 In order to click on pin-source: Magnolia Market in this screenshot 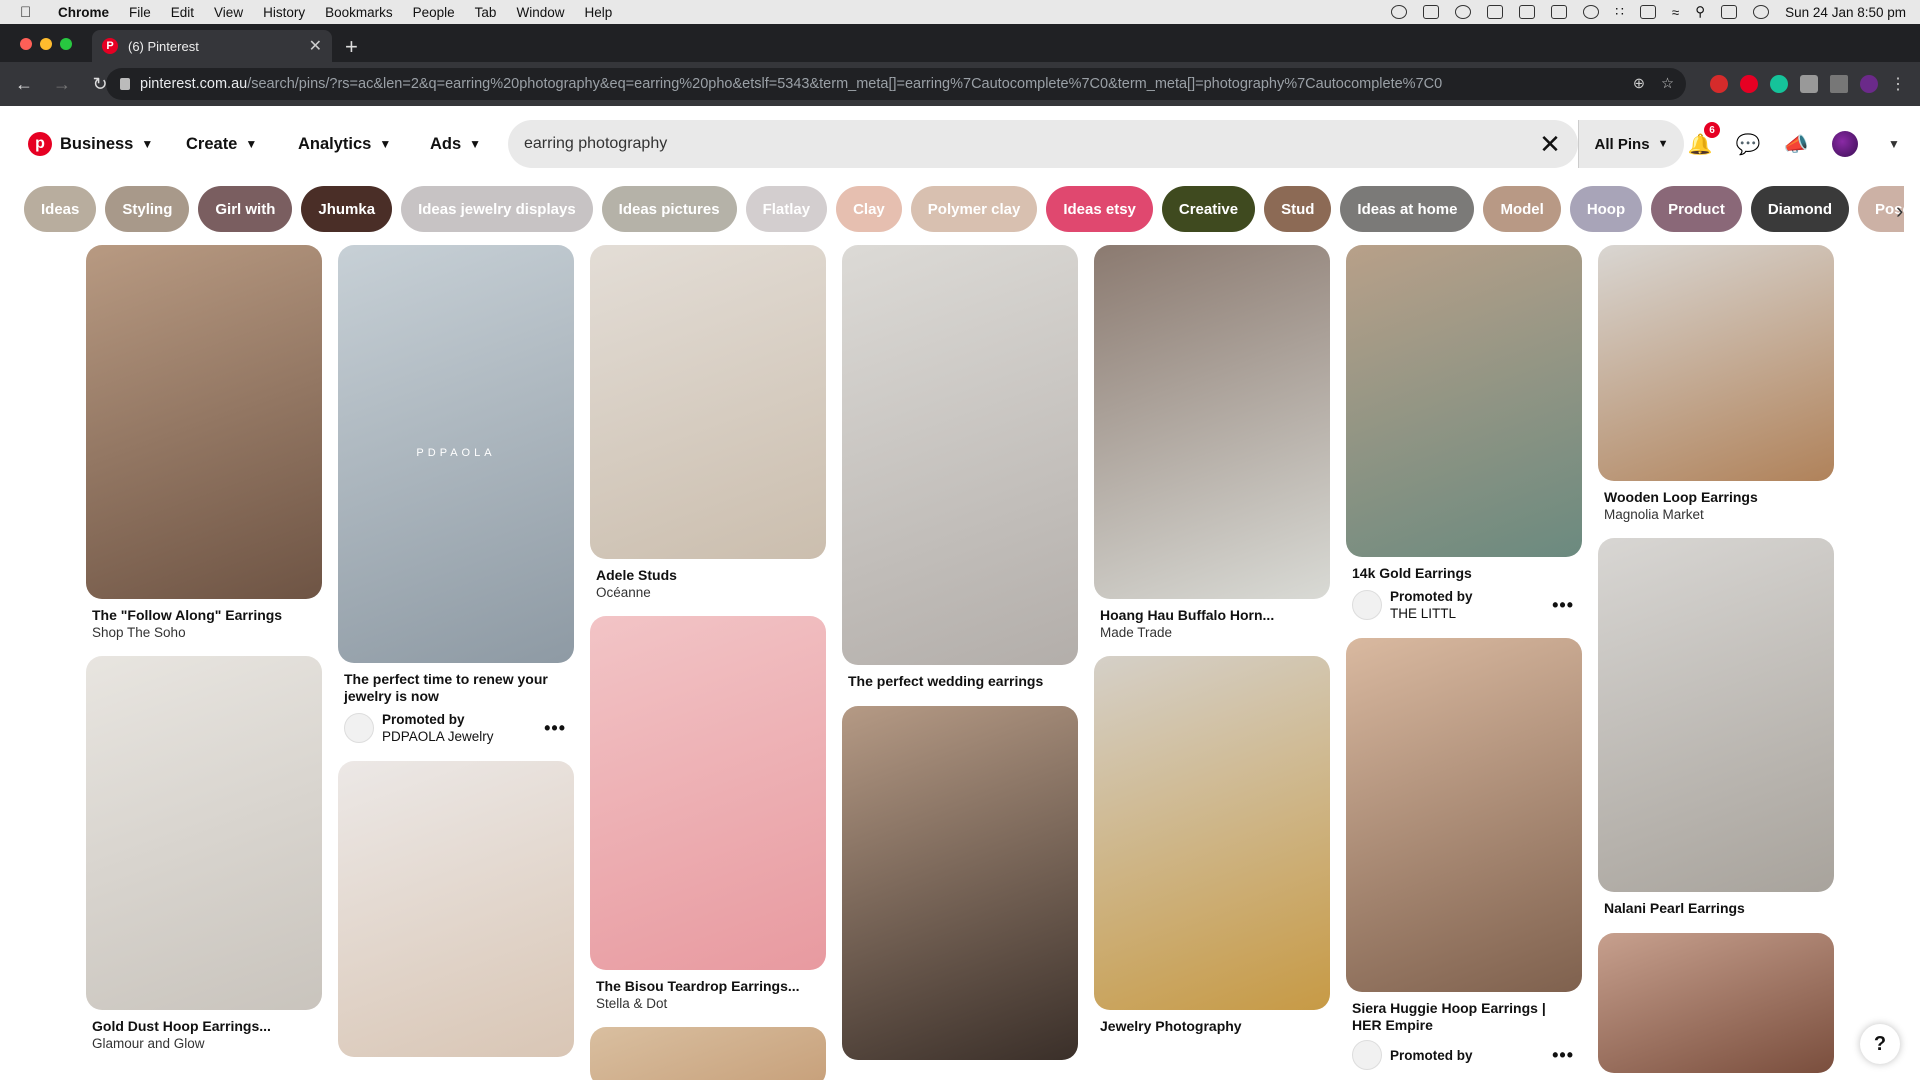, I will do `click(1716, 514)`.